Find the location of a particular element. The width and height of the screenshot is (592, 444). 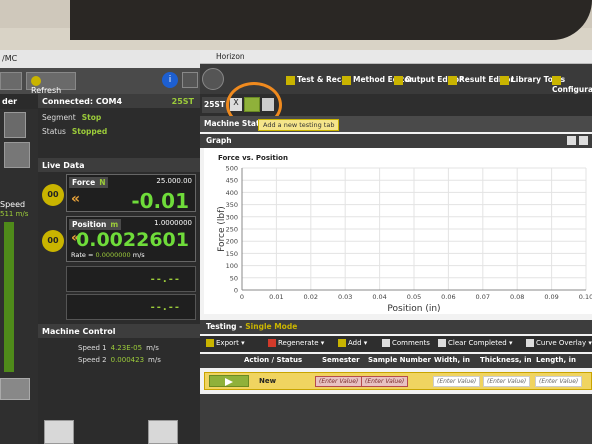

export-icon is located at coordinates (210, 343).